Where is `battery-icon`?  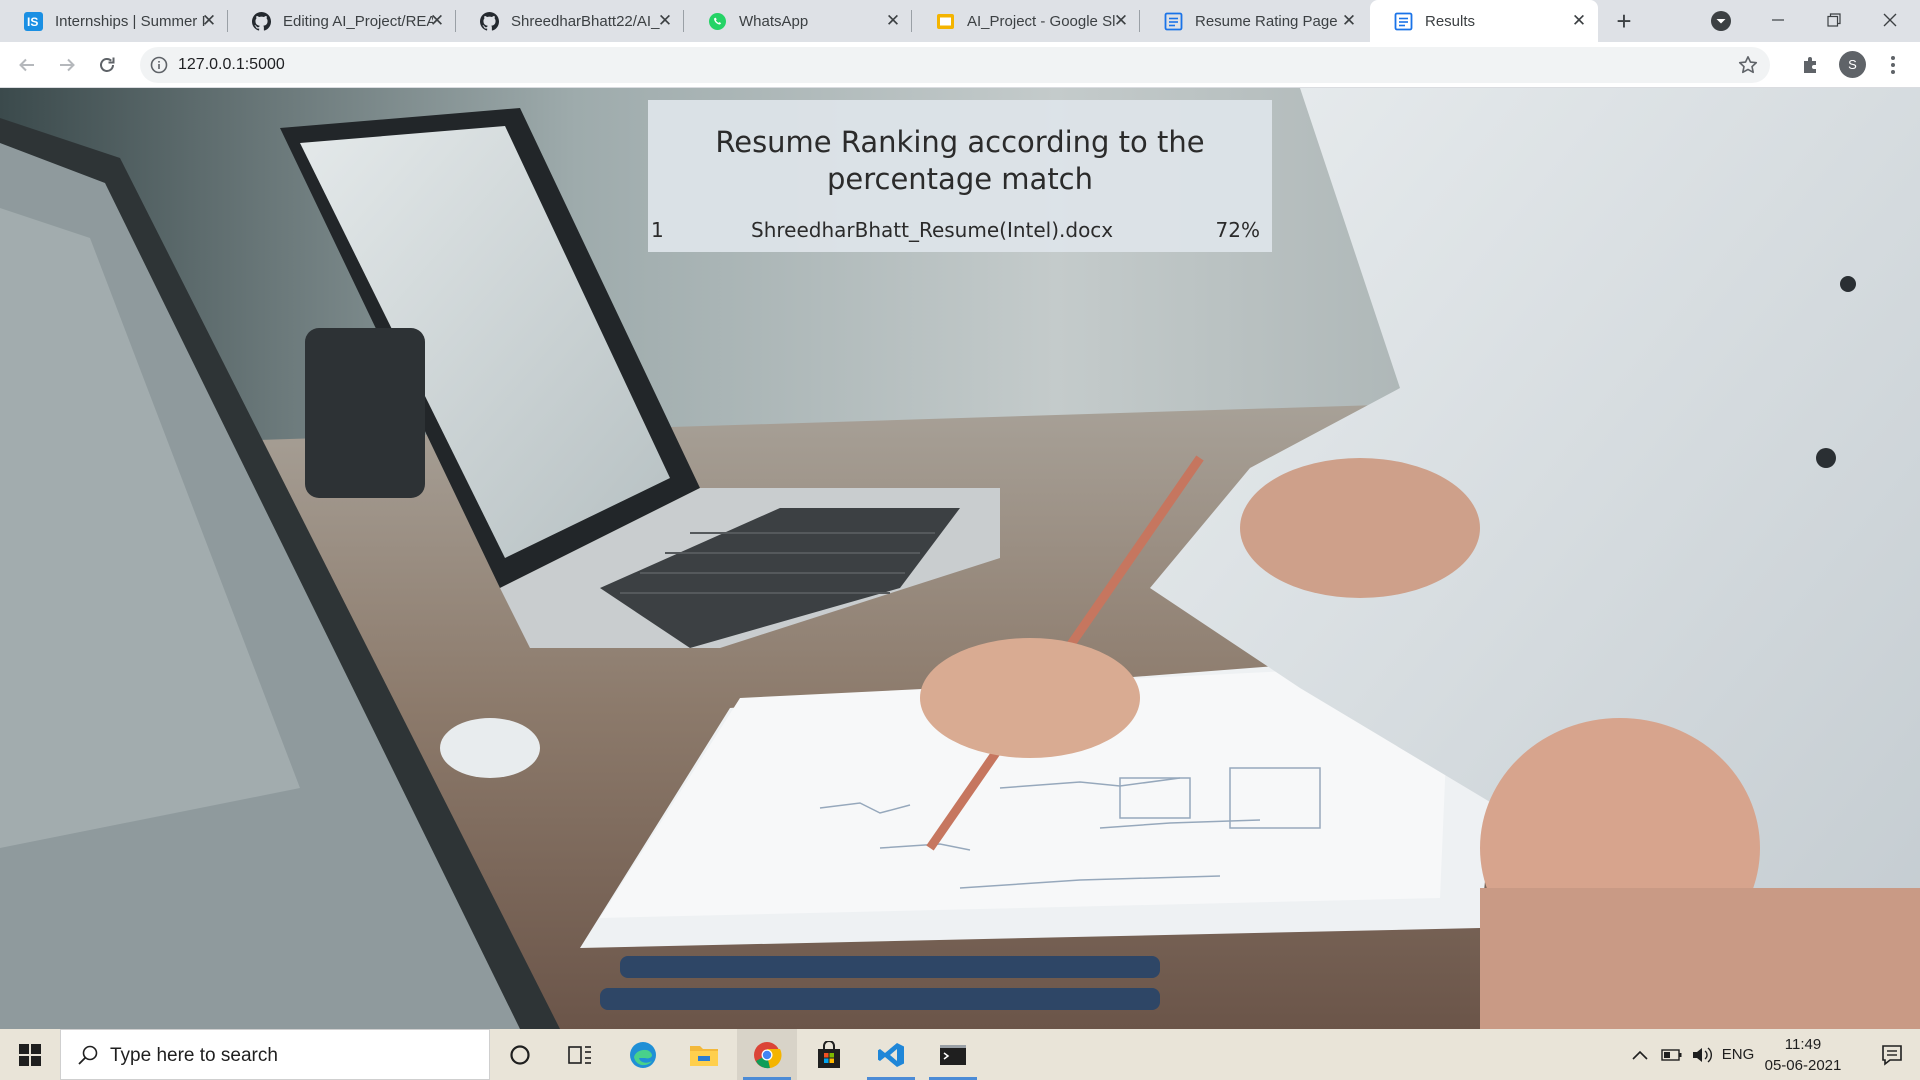
battery-icon is located at coordinates (1672, 1054).